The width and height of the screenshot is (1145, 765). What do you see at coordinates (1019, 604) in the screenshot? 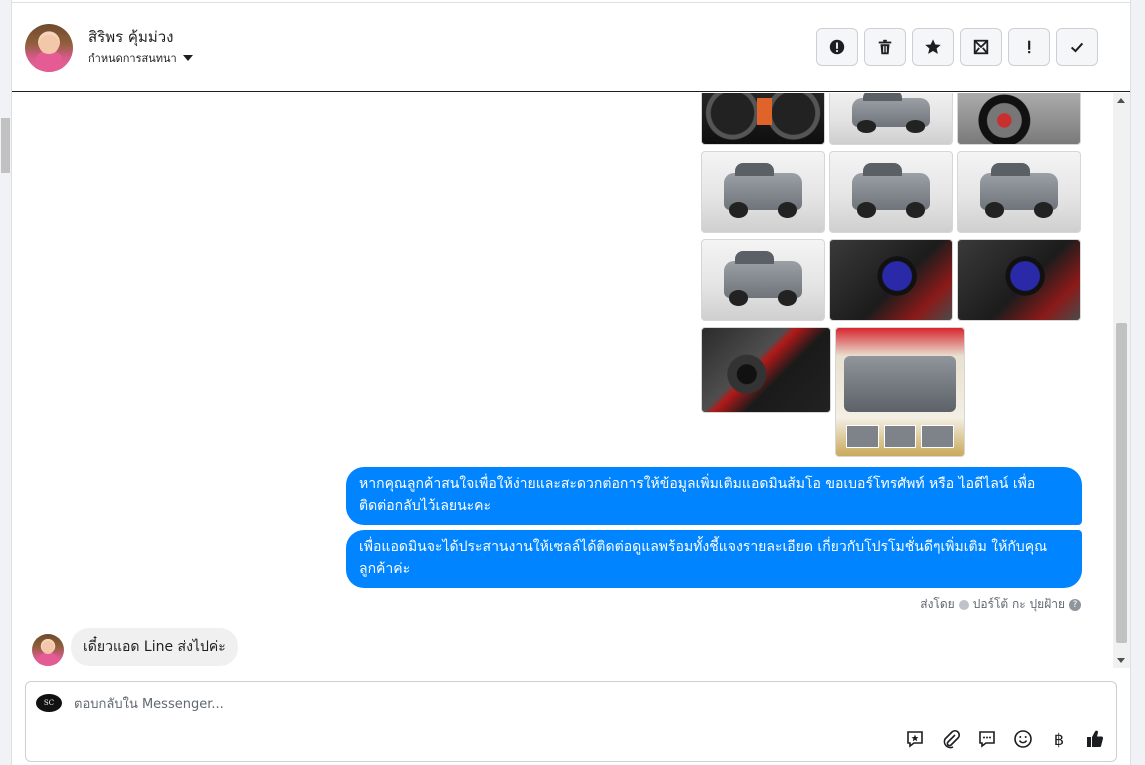
I see `sent-by-name: ปอร์โต้ กะ ปุยฝ้าย` at bounding box center [1019, 604].